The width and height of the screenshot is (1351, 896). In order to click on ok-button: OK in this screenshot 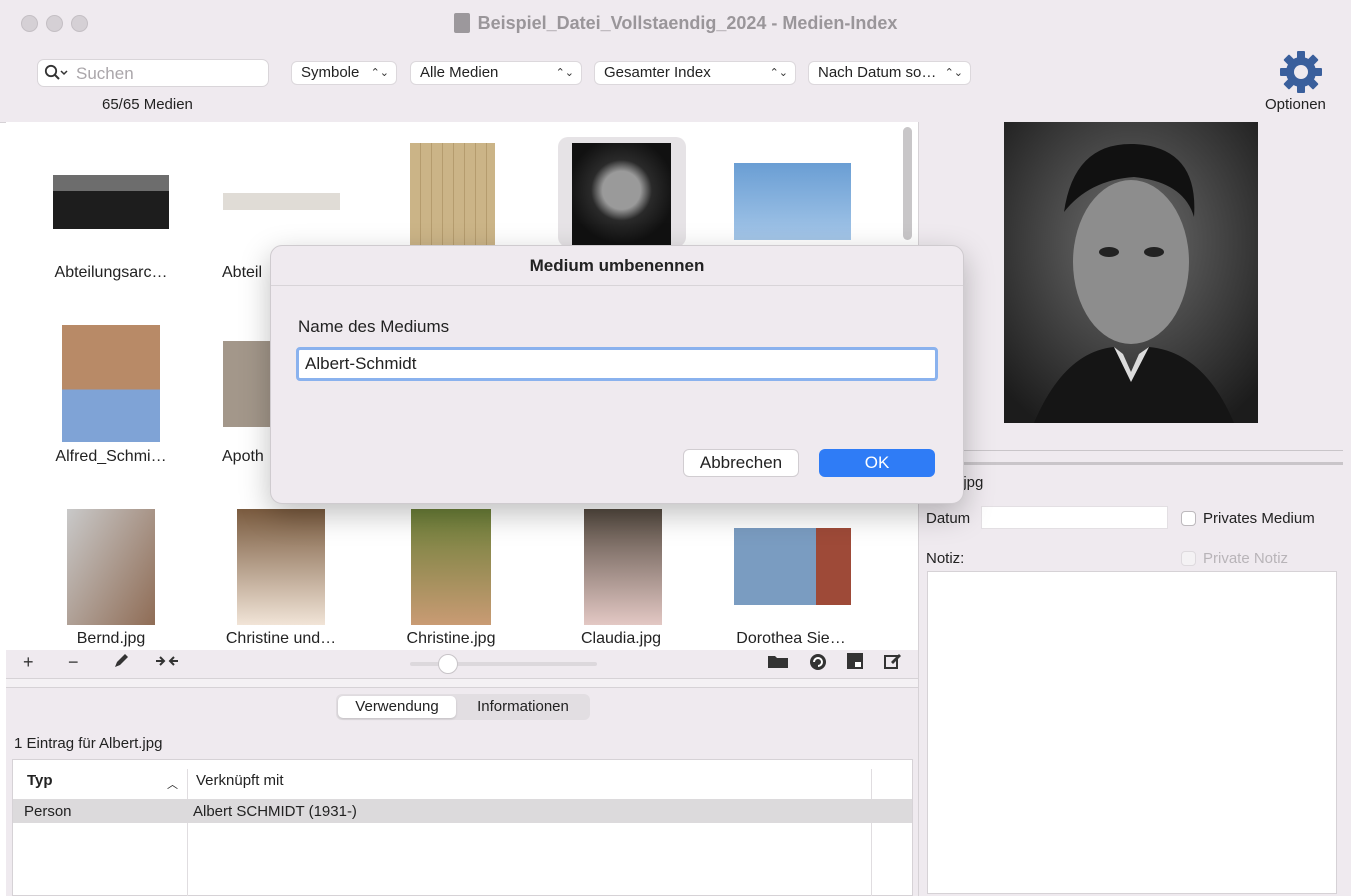, I will do `click(877, 463)`.